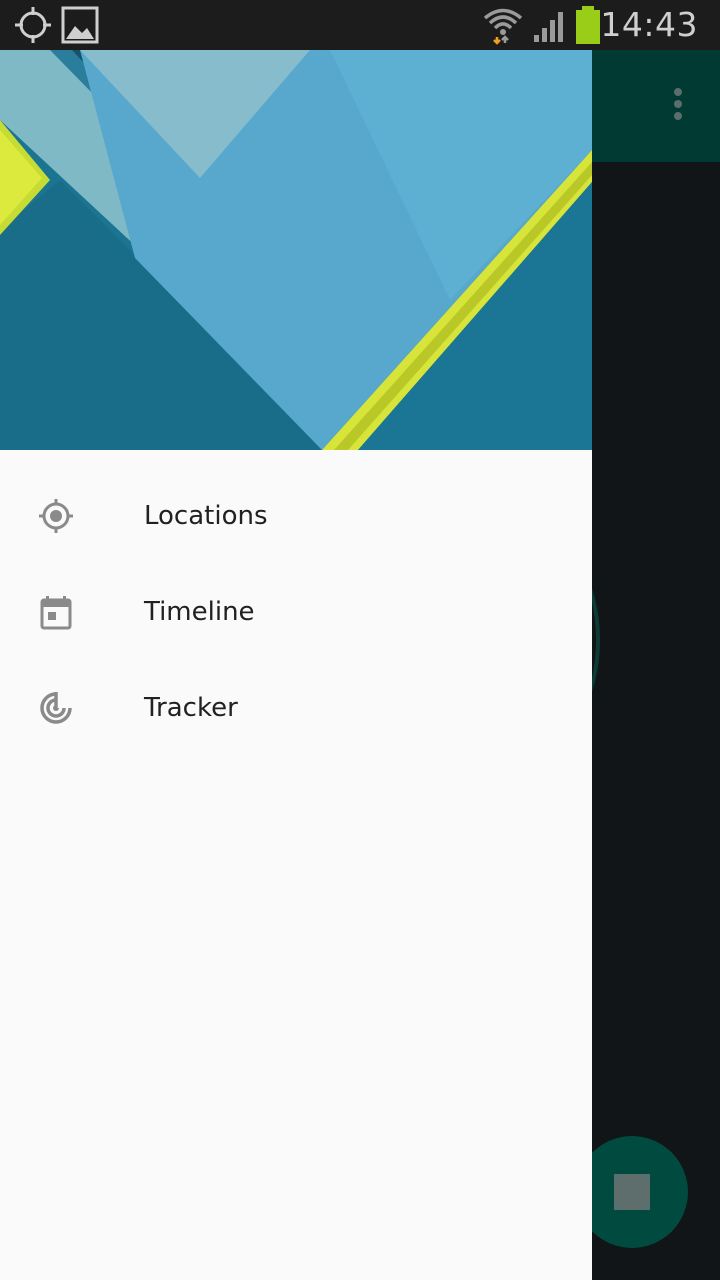 The image size is (720, 1280). I want to click on gps-icon, so click(33, 25).